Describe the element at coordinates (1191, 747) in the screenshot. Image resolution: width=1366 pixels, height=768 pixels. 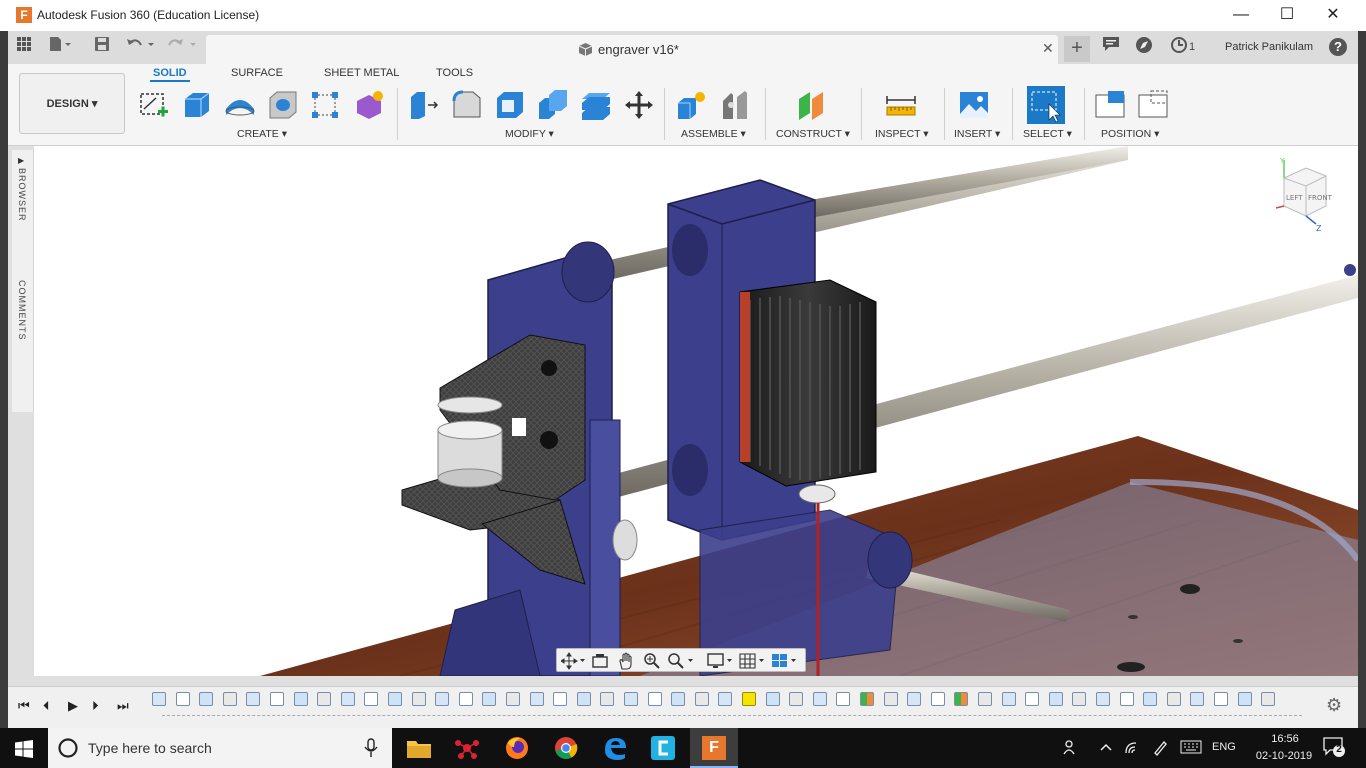
I see `keyboard-icon` at that location.